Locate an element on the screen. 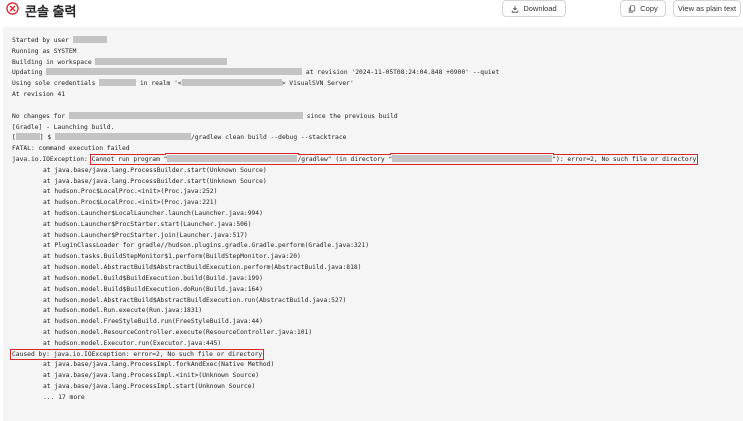 The height and width of the screenshot is (421, 743). console-line: Started by user is located at coordinates (377, 41).